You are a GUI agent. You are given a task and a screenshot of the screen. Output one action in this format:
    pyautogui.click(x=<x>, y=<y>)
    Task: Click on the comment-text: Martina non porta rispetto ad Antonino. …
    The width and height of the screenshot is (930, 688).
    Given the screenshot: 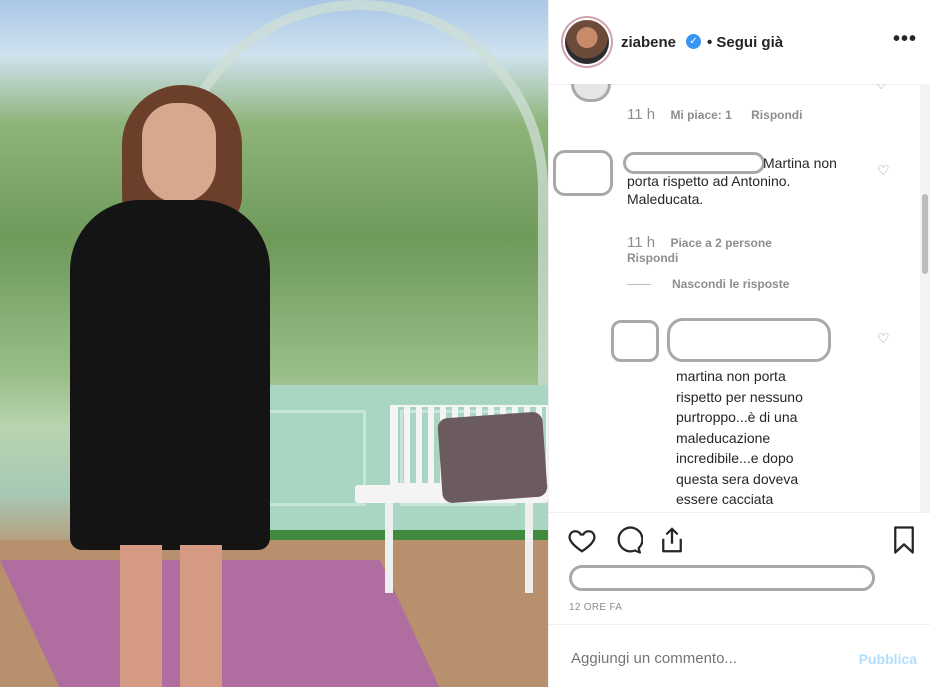 What is the action you would take?
    pyautogui.click(x=732, y=181)
    